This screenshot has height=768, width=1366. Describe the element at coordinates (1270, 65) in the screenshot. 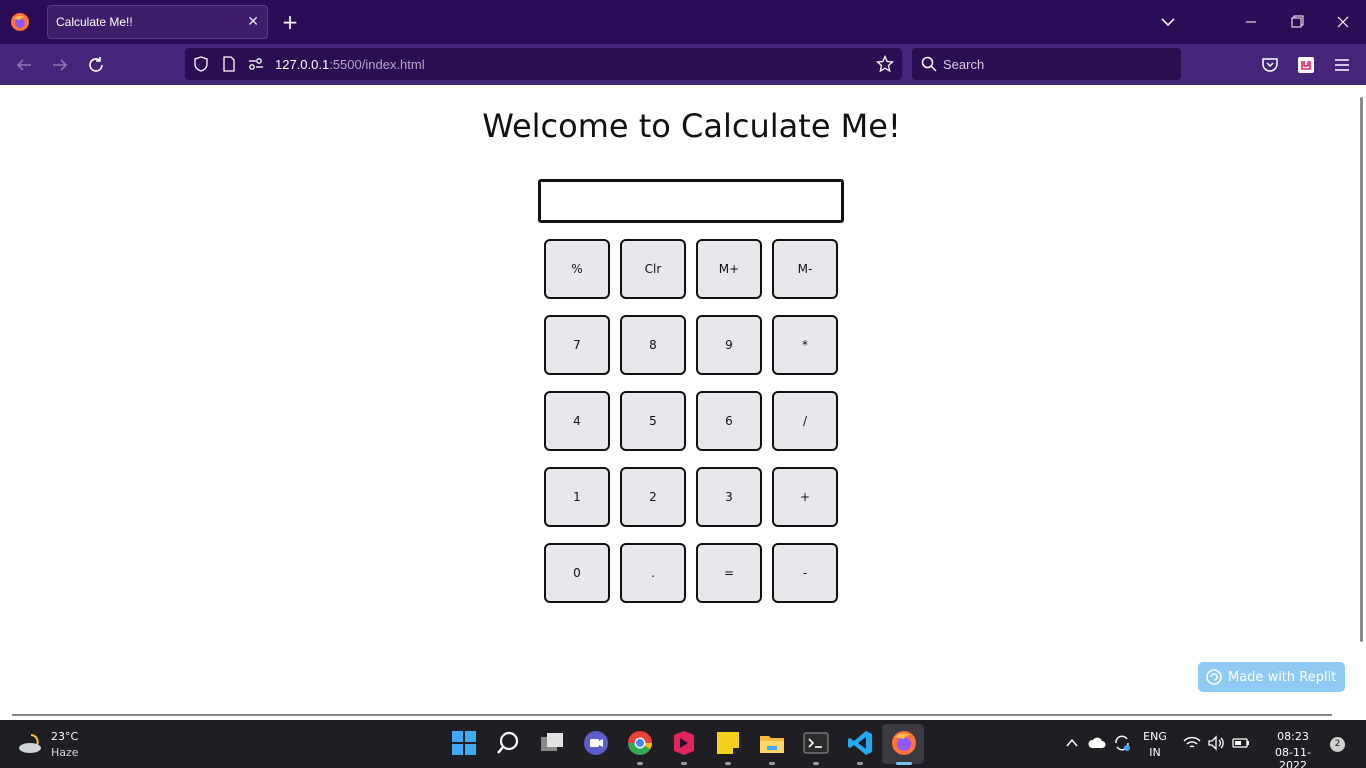

I see `pocket-icon` at that location.